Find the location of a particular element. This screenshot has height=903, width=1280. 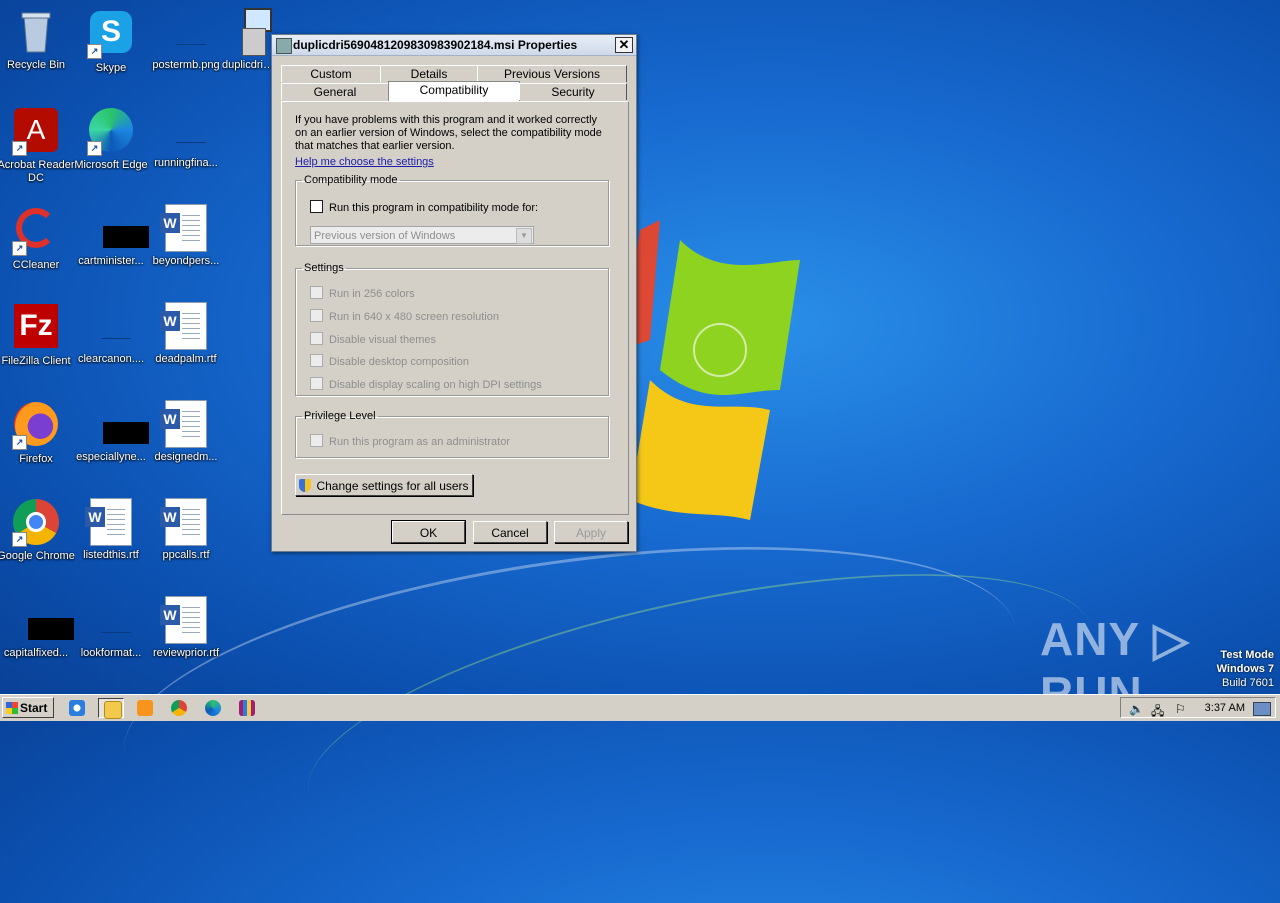

acrobat-icon: A ↗ is located at coordinates (36, 132).